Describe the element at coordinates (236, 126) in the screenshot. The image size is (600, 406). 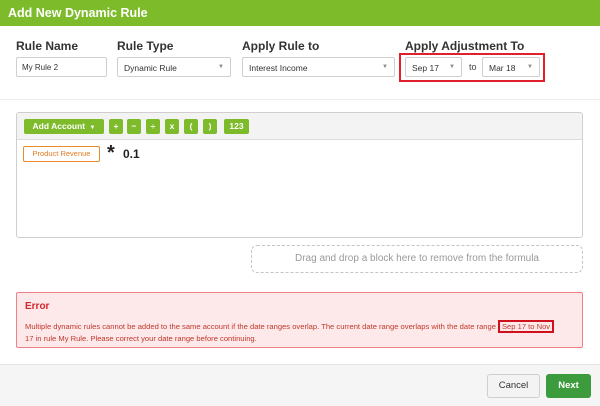
I see `number-button: 123` at that location.